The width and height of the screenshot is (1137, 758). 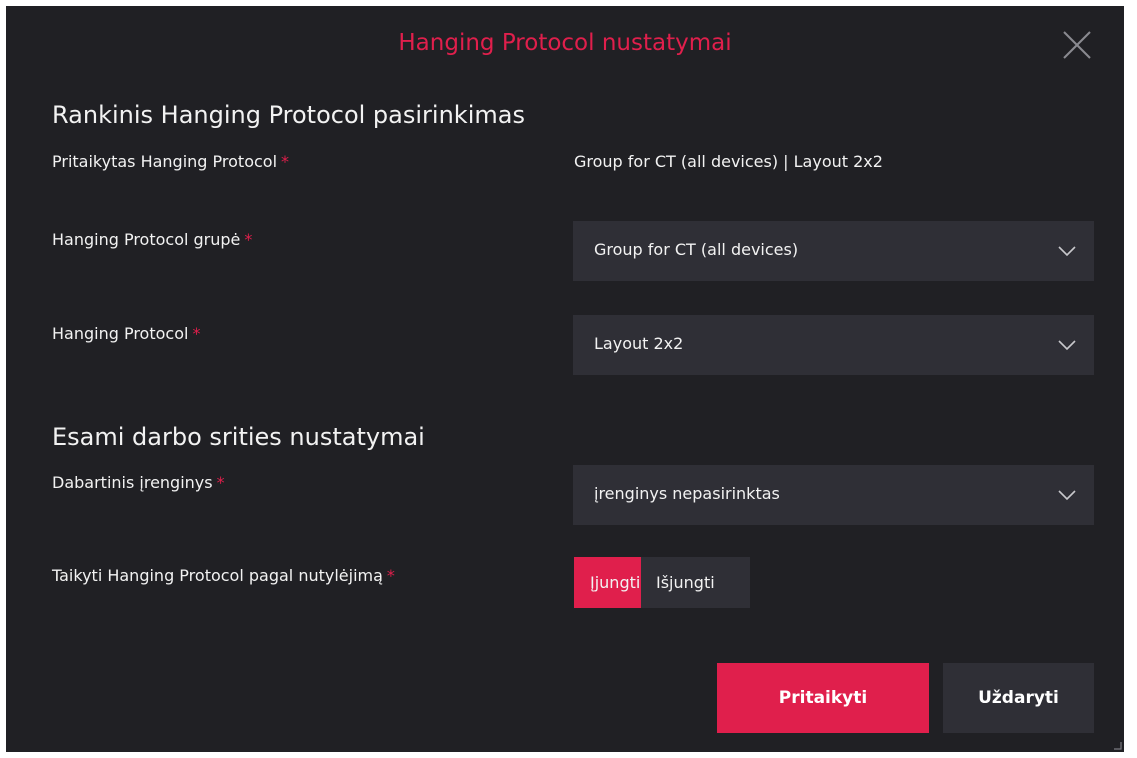 What do you see at coordinates (833, 251) in the screenshot?
I see `protocol-group-select: Group for CT (all devices)` at bounding box center [833, 251].